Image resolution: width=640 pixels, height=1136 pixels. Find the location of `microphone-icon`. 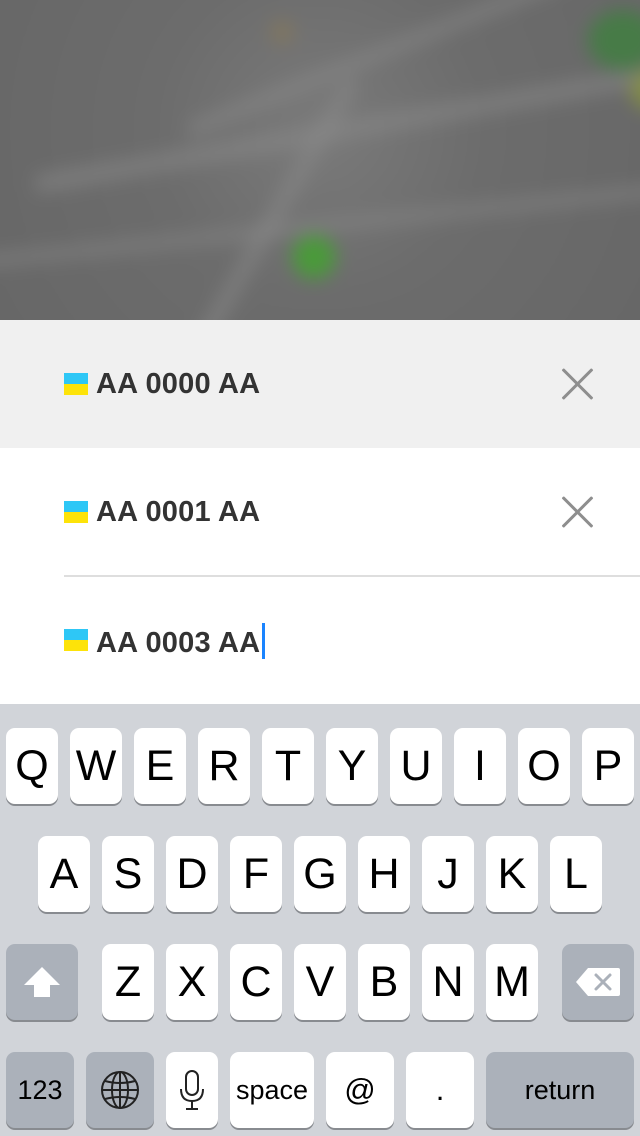

microphone-icon is located at coordinates (192, 1090).